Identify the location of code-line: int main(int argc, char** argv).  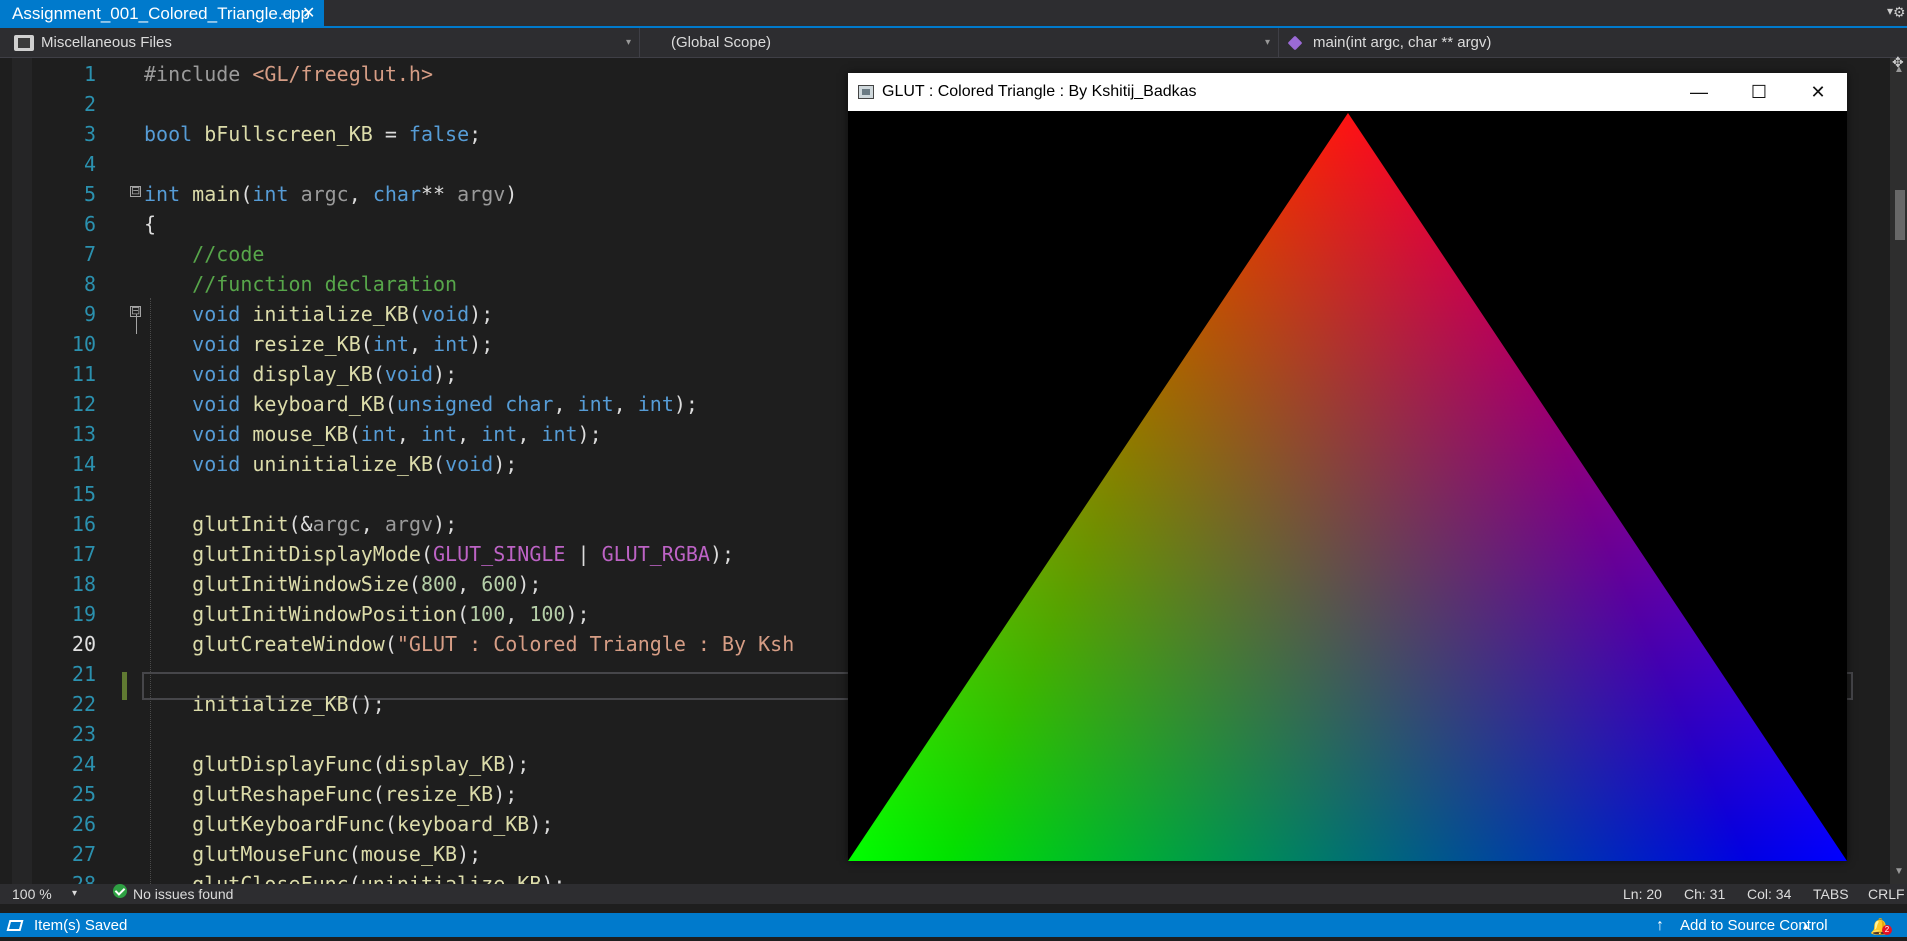
(469, 194).